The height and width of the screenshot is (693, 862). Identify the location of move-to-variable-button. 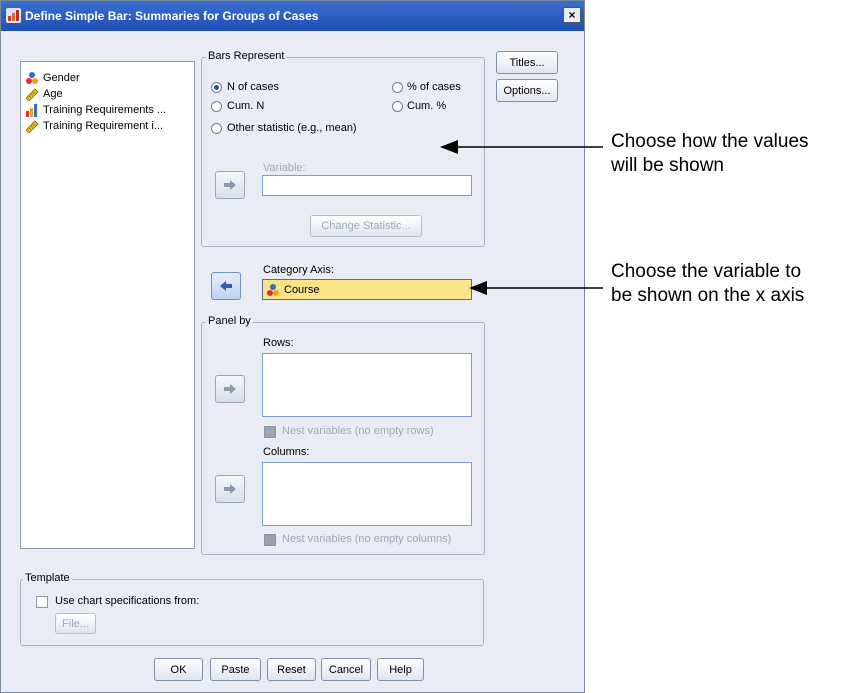
(230, 185).